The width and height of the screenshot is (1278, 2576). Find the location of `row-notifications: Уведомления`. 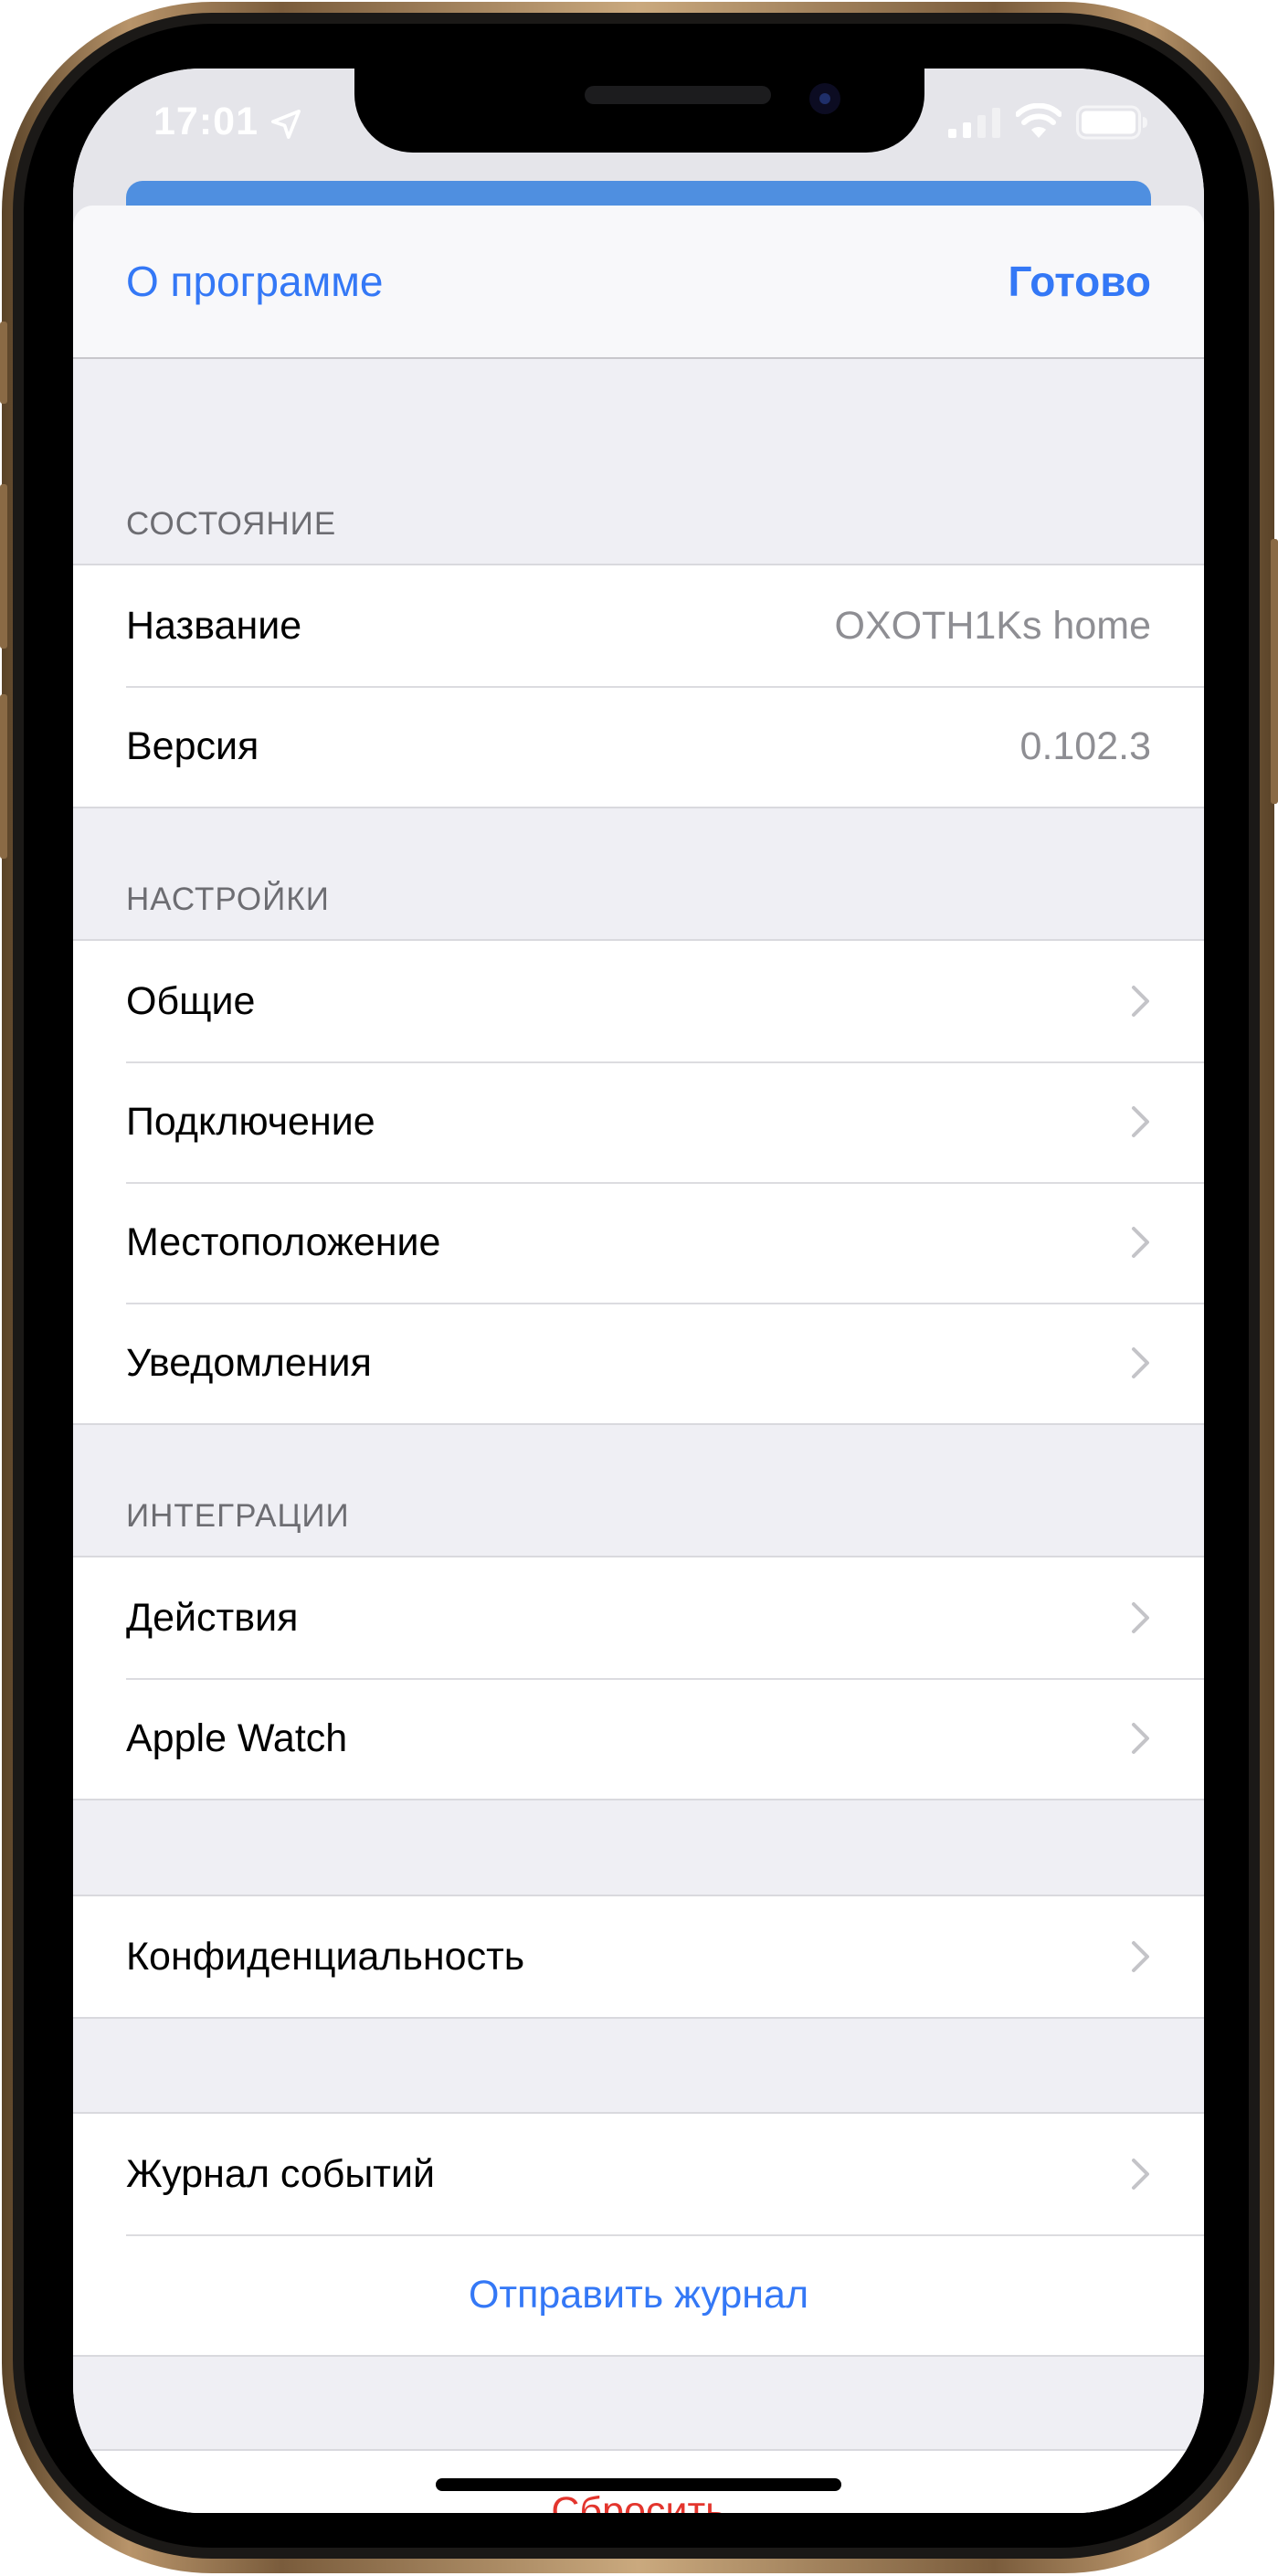

row-notifications: Уведомления is located at coordinates (638, 1363).